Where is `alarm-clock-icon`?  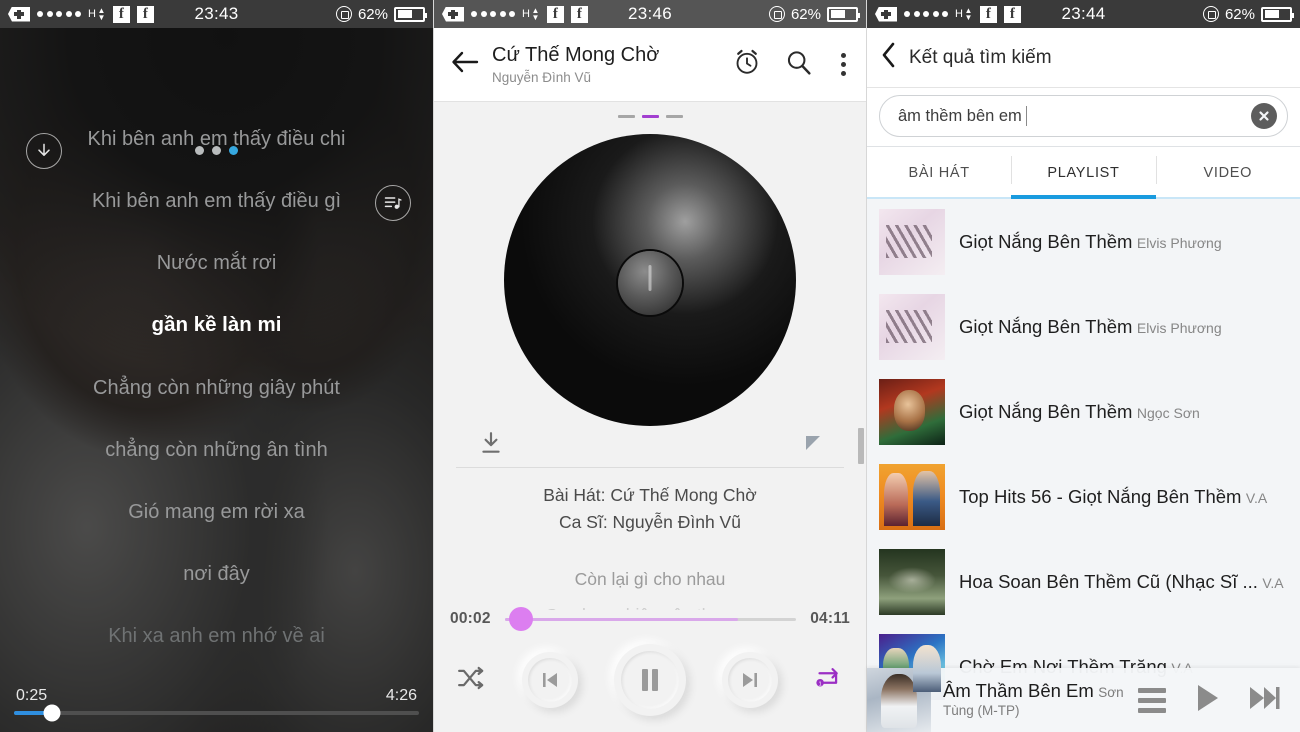
alarm-clock-icon is located at coordinates (747, 64).